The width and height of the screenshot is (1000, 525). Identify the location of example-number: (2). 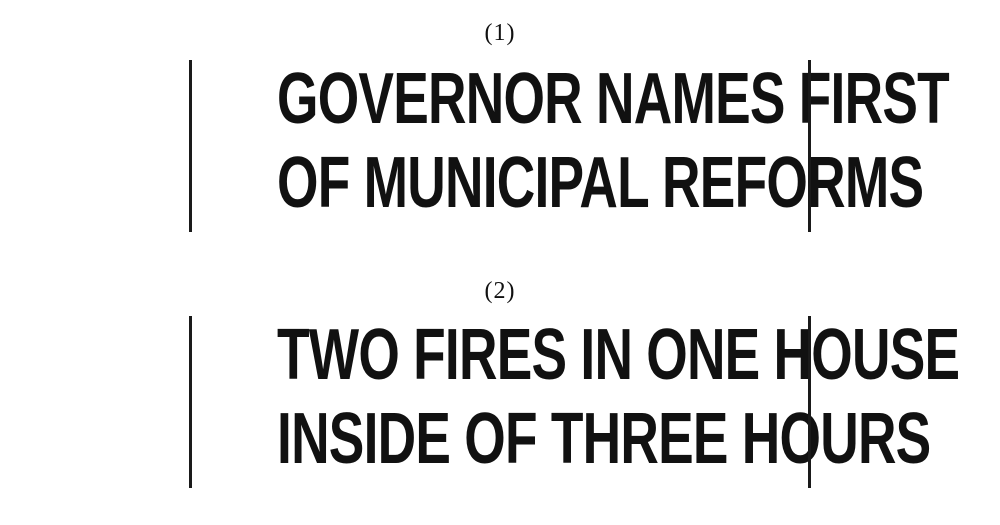
(500, 291).